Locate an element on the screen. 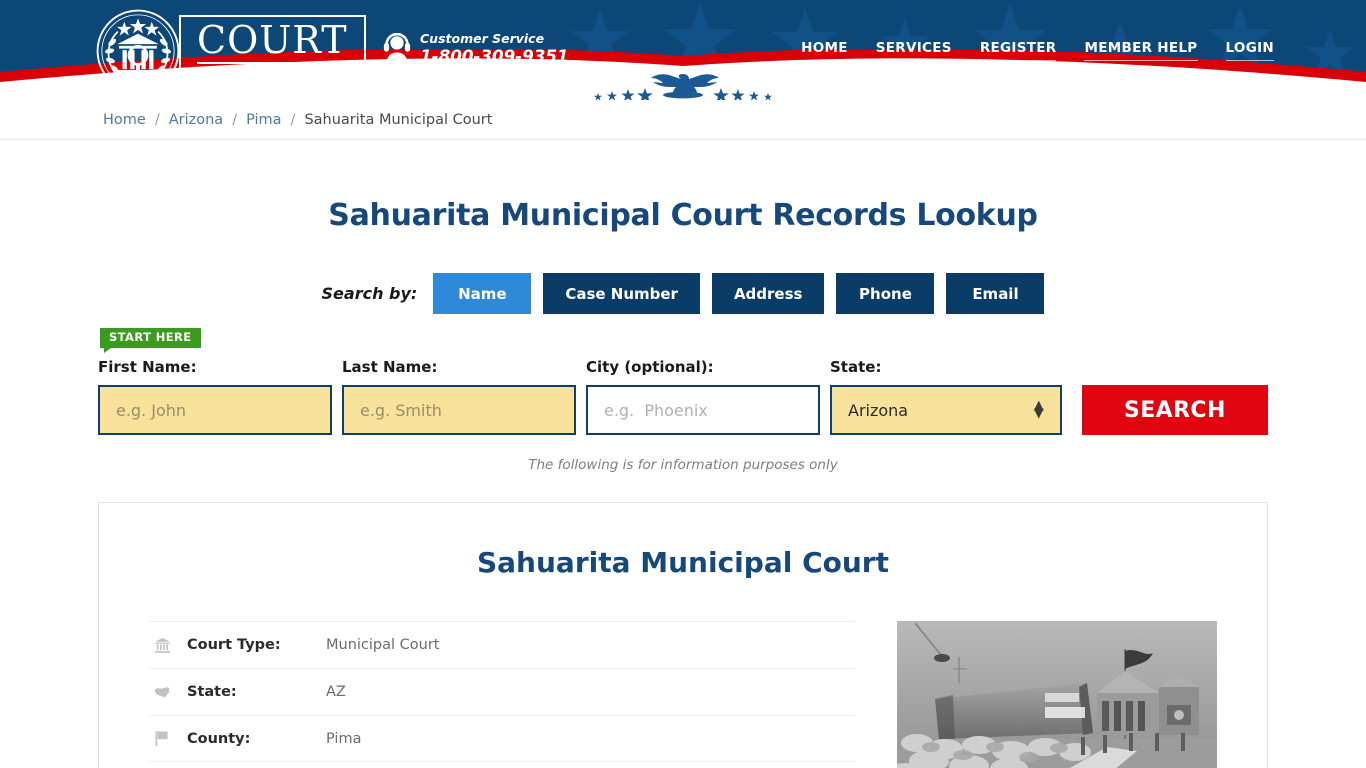 Image resolution: width=1366 pixels, height=768 pixels. nav-item-login: LOGIN is located at coordinates (1249, 50).